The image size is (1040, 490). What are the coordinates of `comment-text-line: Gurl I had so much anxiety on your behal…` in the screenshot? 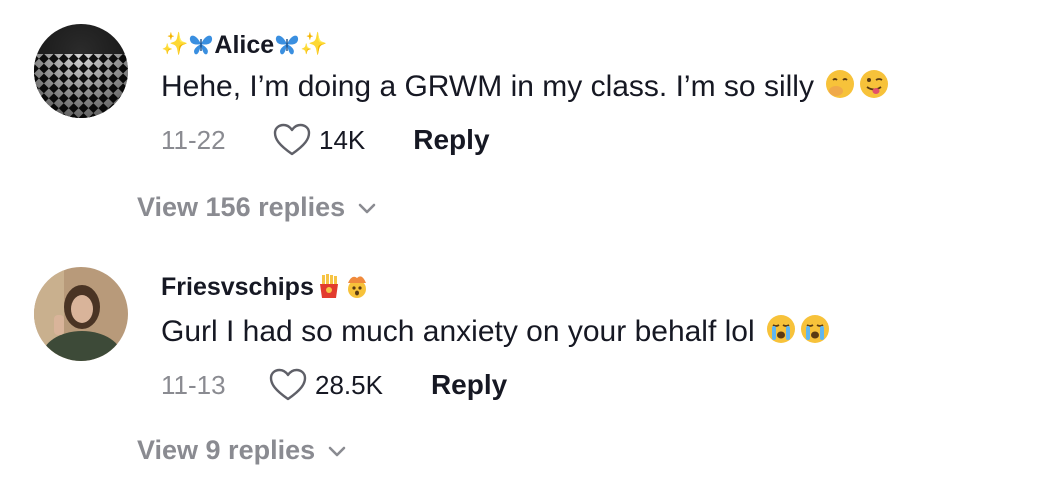 It's located at (496, 331).